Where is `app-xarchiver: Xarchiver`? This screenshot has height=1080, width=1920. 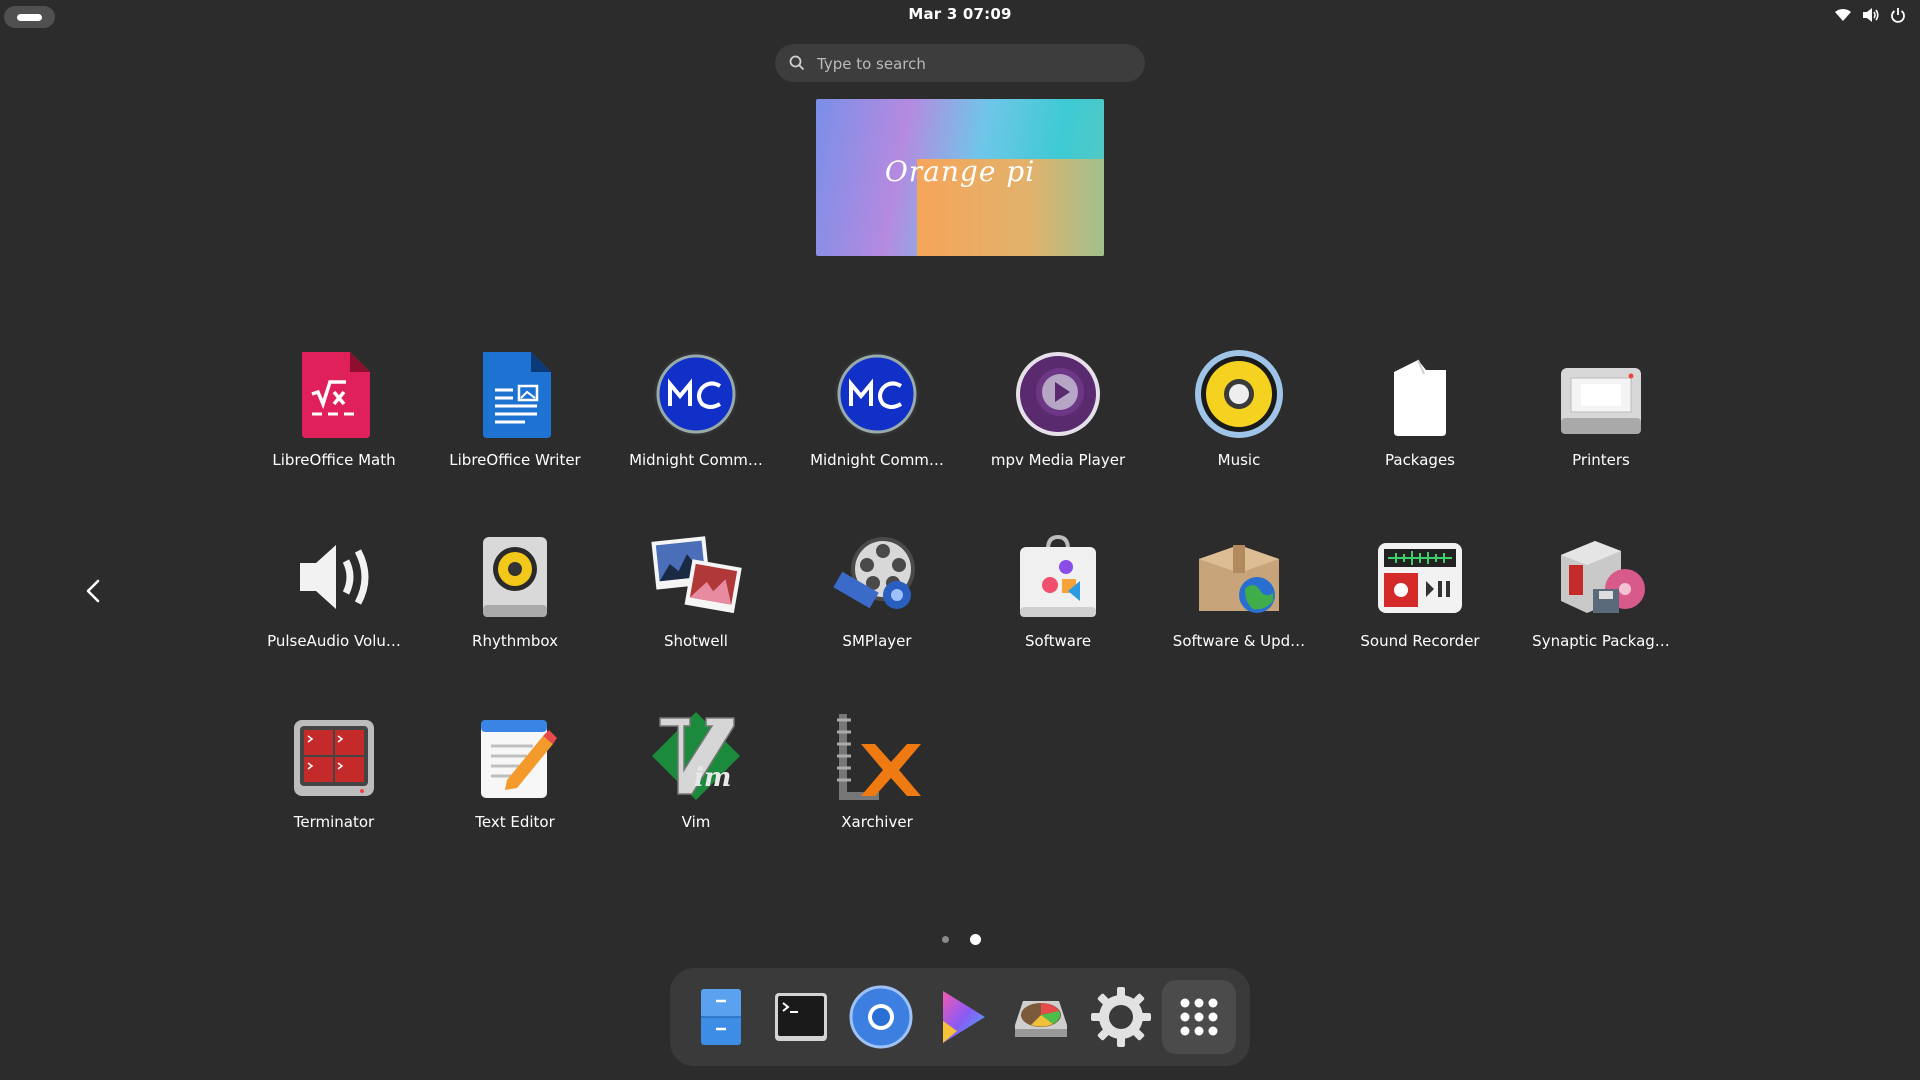
app-xarchiver: Xarchiver is located at coordinates (877, 787).